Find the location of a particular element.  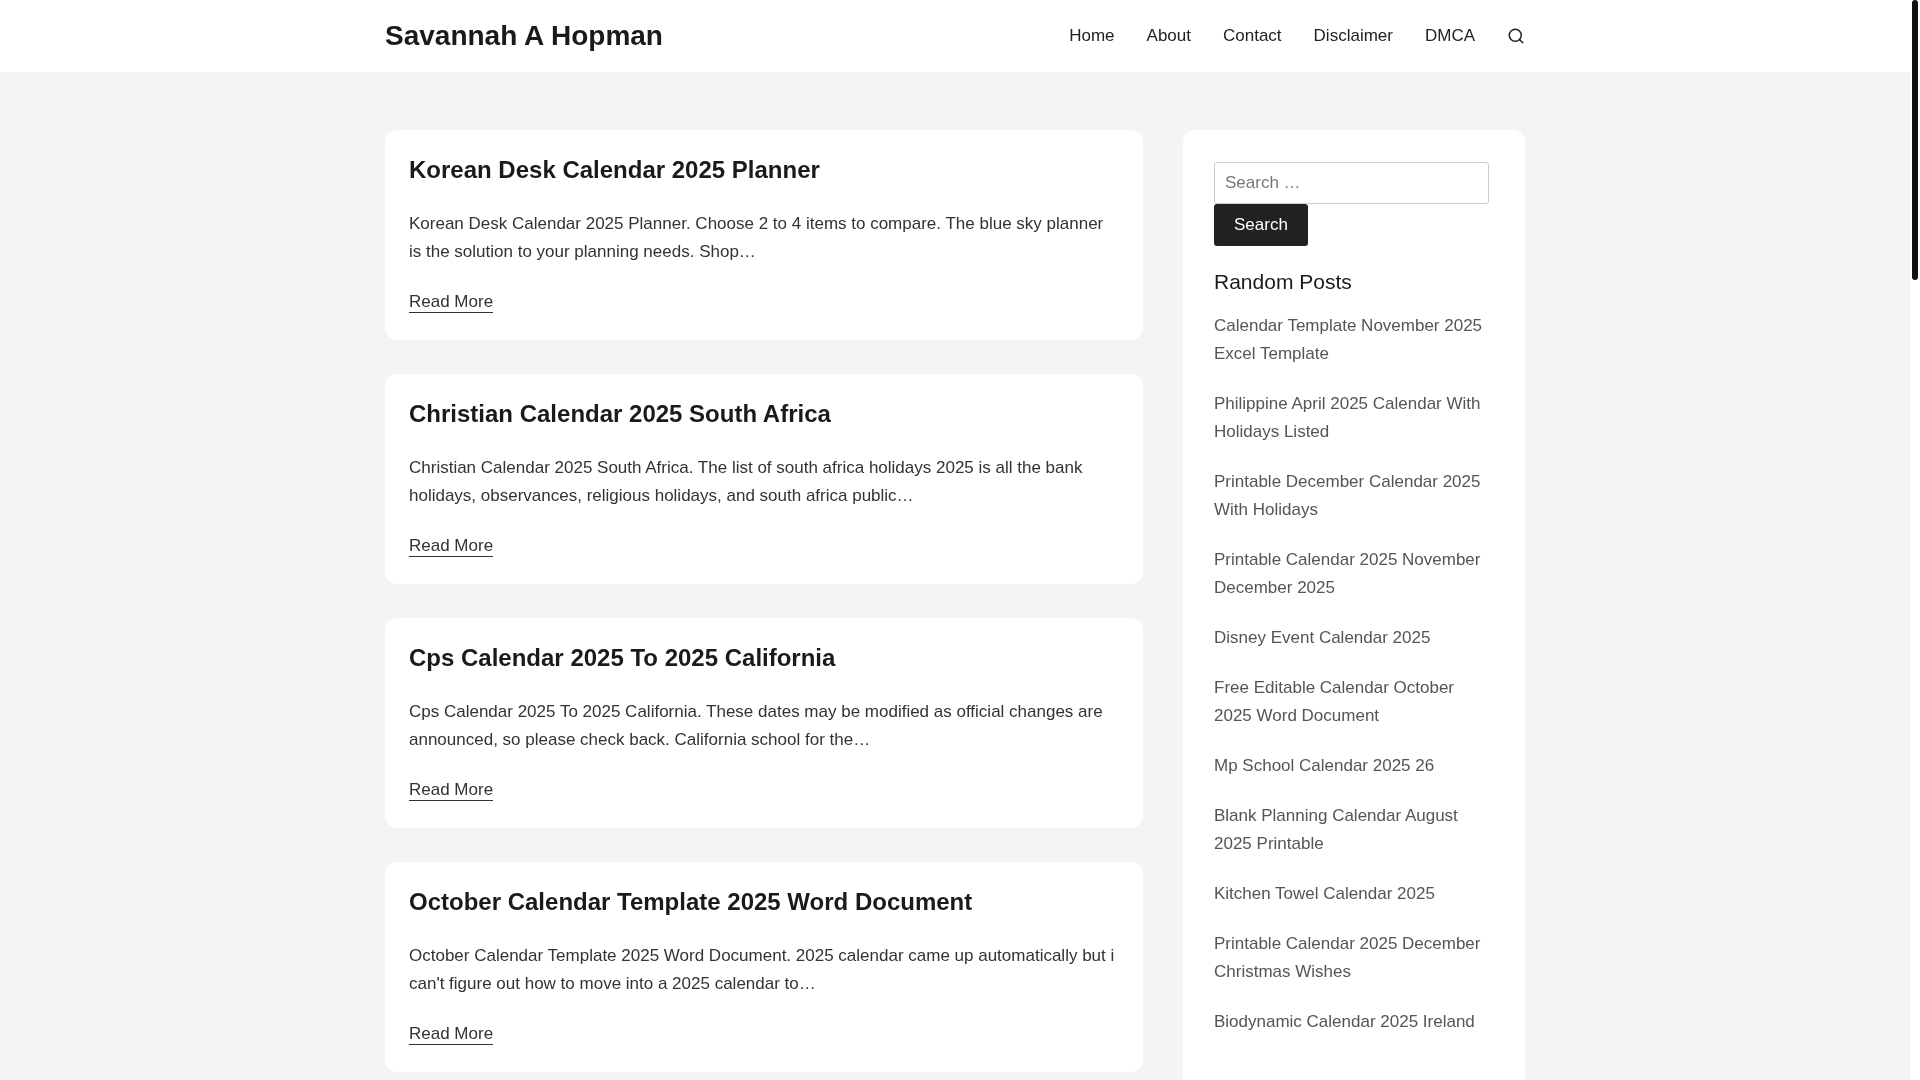

random-post-link: Printable Calendar 2025 November December 2025 is located at coordinates (1351, 574).